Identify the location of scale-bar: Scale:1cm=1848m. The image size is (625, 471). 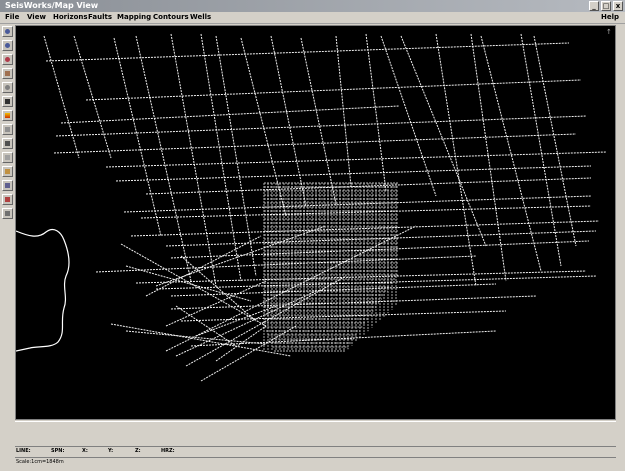
(315, 462).